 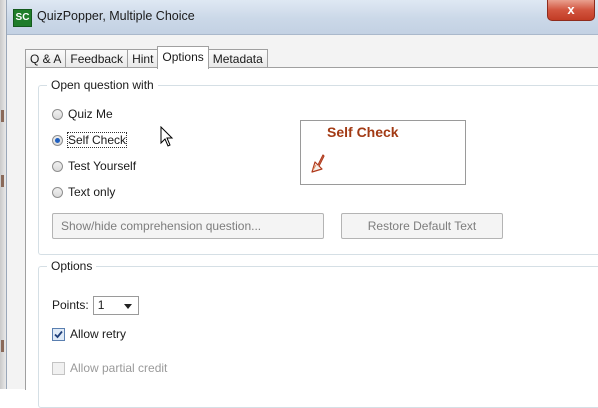 I want to click on pencil-arrow-icon, so click(x=318, y=163).